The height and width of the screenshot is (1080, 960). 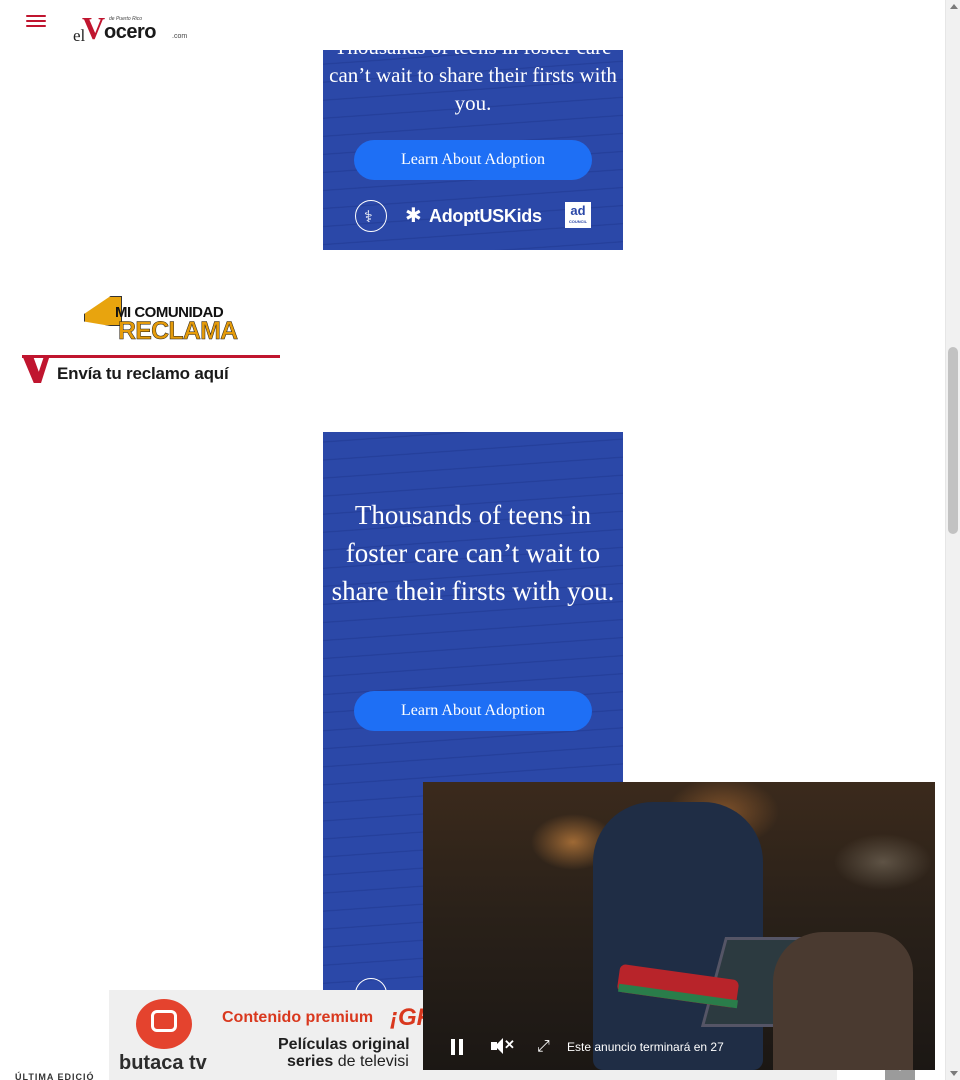 What do you see at coordinates (163, 1063) in the screenshot?
I see `butaca-brand: butaca tv` at bounding box center [163, 1063].